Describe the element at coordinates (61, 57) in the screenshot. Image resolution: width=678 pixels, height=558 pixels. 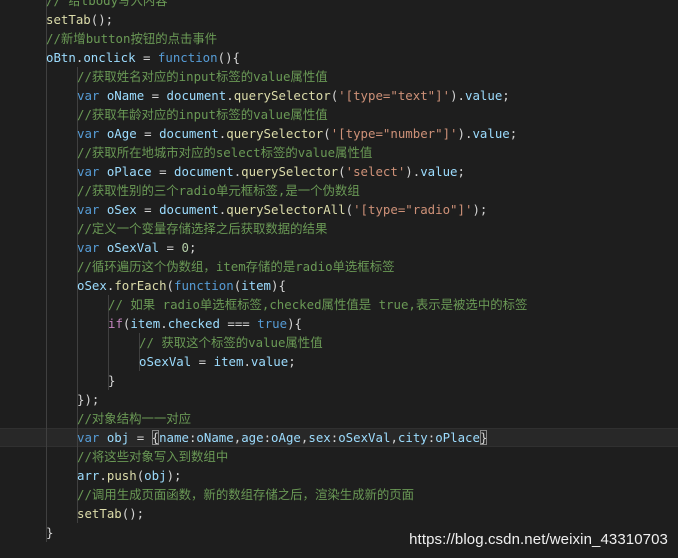
I see `code-variable: oBtn` at that location.